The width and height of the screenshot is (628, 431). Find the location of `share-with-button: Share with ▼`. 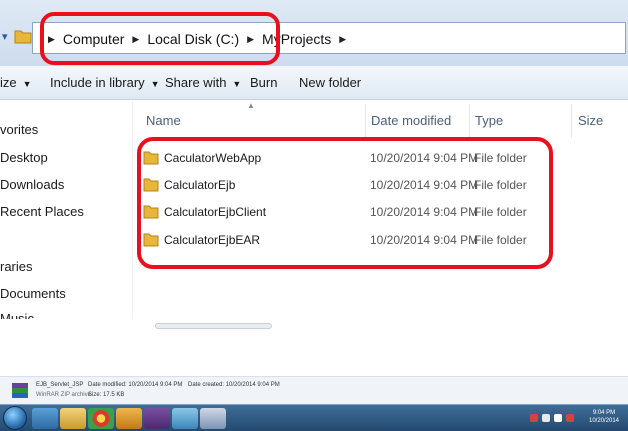

share-with-button: Share with ▼ is located at coordinates (203, 82).